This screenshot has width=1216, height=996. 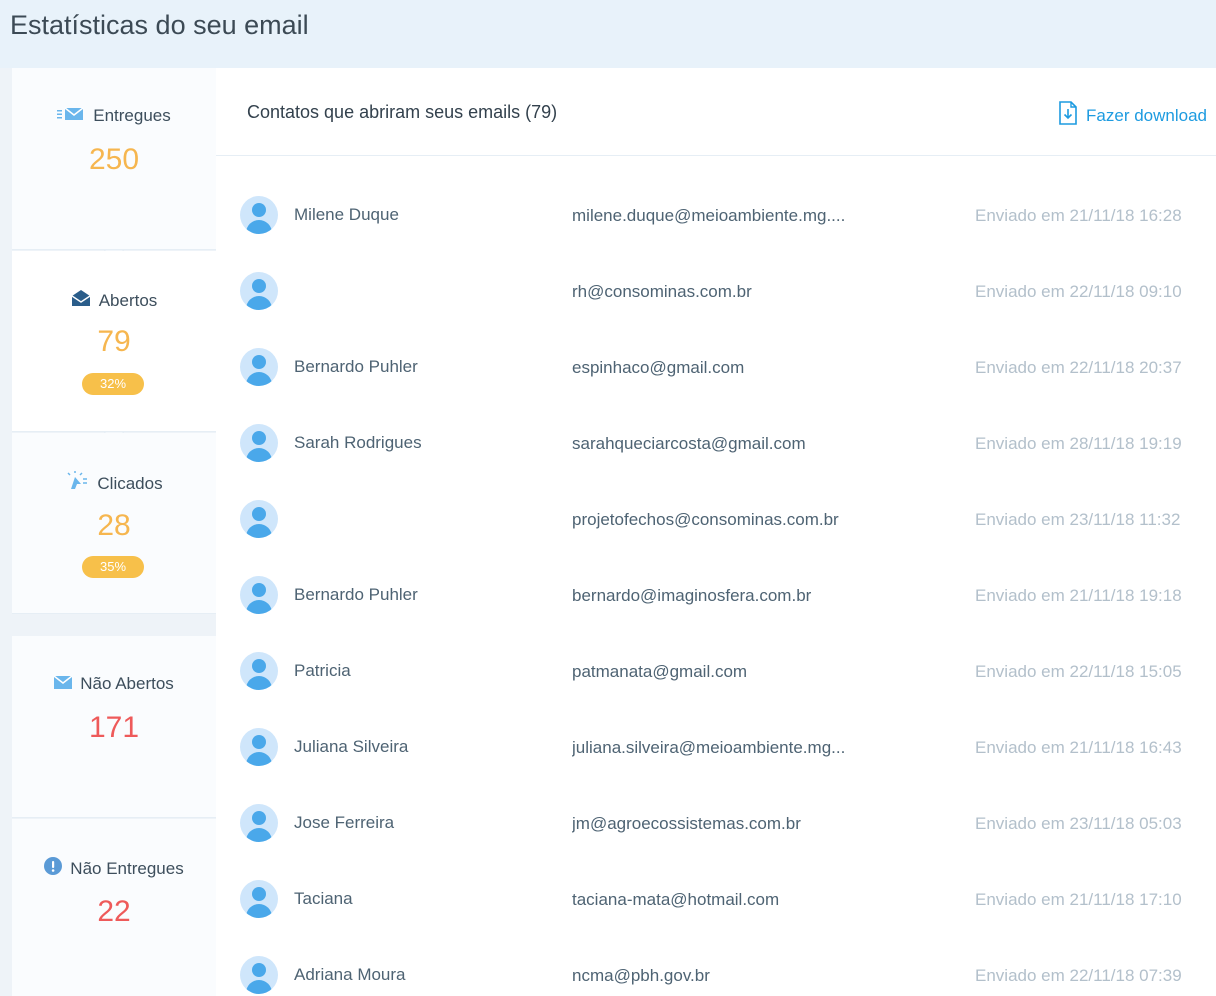 What do you see at coordinates (128, 300) in the screenshot?
I see `stat-opened-label: Abertos` at bounding box center [128, 300].